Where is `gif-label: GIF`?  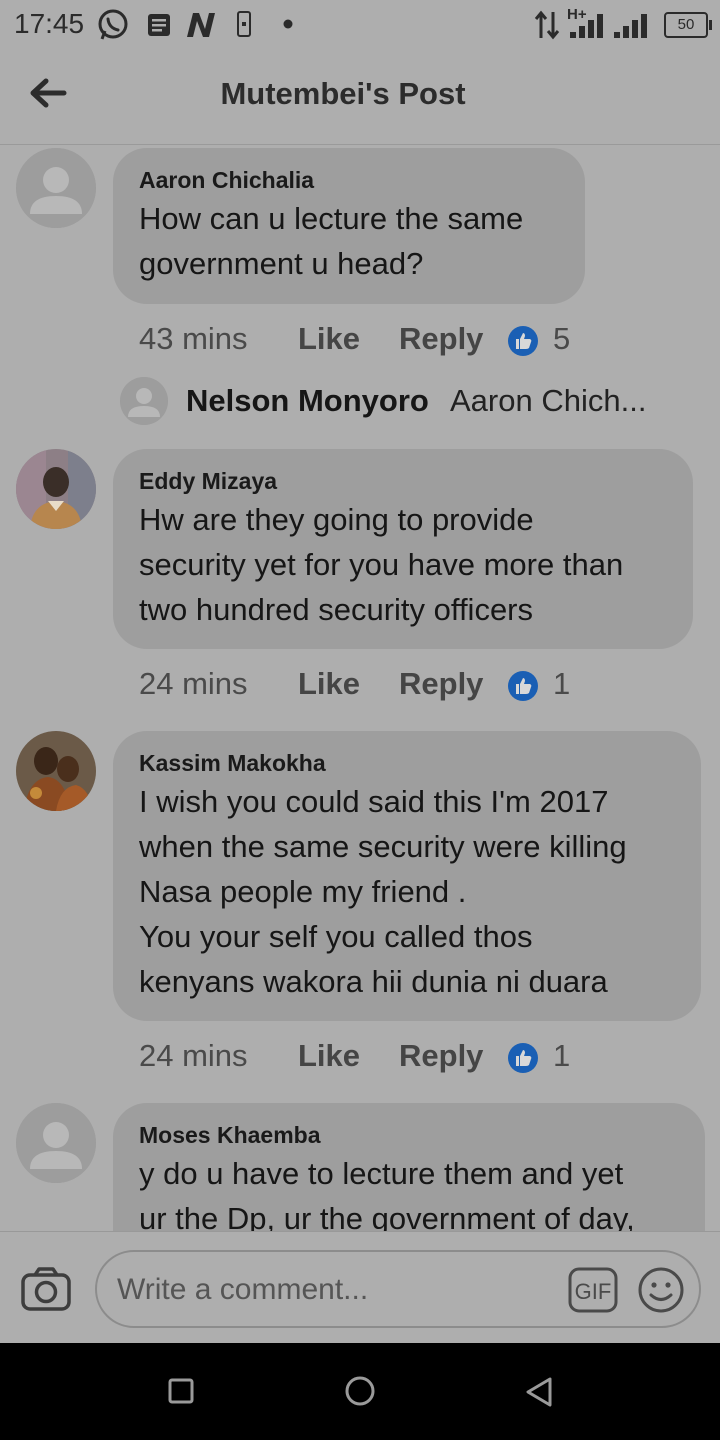
gif-label: GIF is located at coordinates (593, 1291).